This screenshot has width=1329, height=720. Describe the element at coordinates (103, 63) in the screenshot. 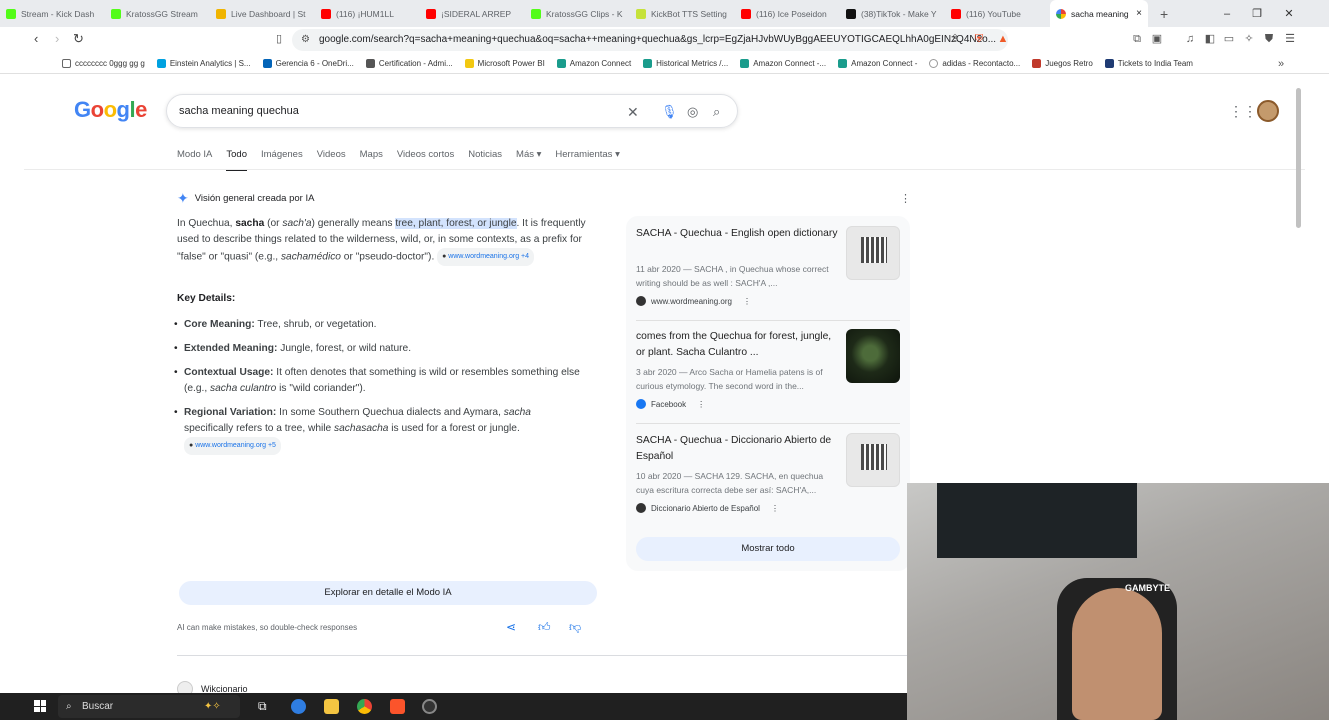

I see `bookmark-item: cccccccc 0ggg gg g` at that location.